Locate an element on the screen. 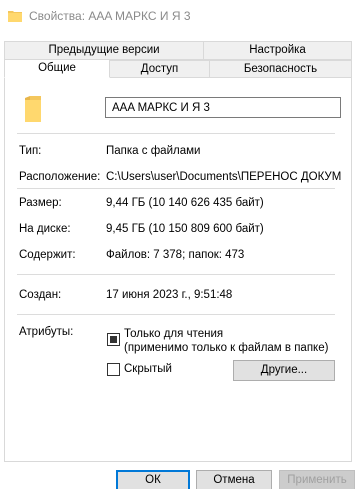 The width and height of the screenshot is (358, 489). disk-size-value: 9,45 ГБ (10 150 809 600 байт) is located at coordinates (185, 229).